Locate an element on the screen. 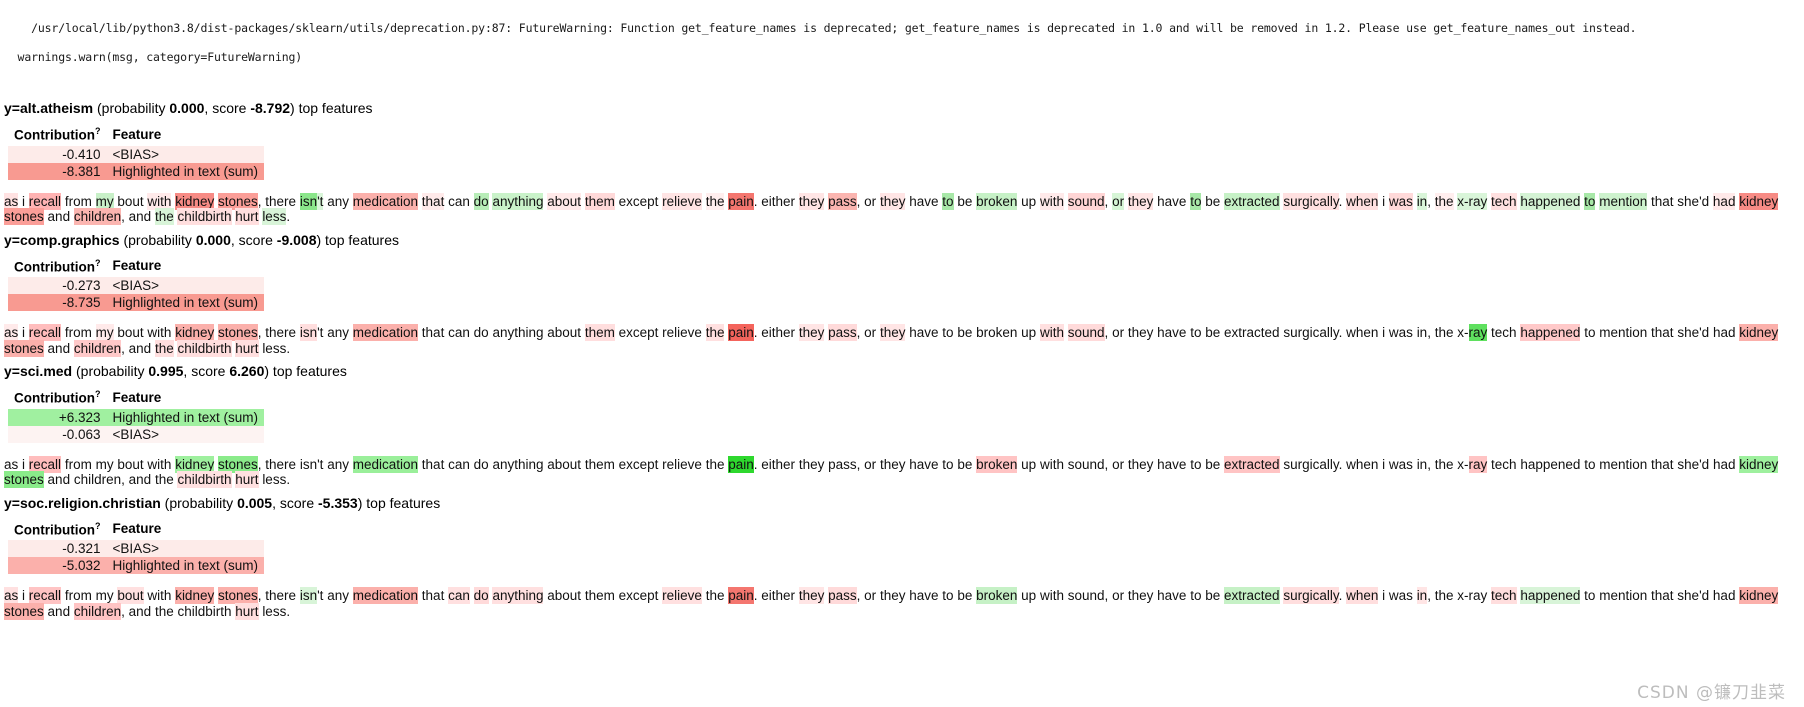 Image resolution: width=1804 pixels, height=707 pixels. highlighted-token: them is located at coordinates (599, 332).